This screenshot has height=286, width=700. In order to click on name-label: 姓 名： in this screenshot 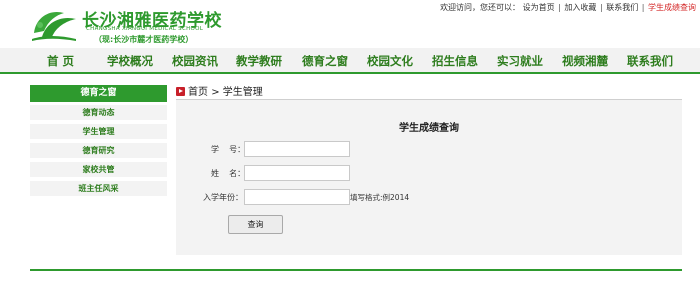, I will do `click(228, 173)`.